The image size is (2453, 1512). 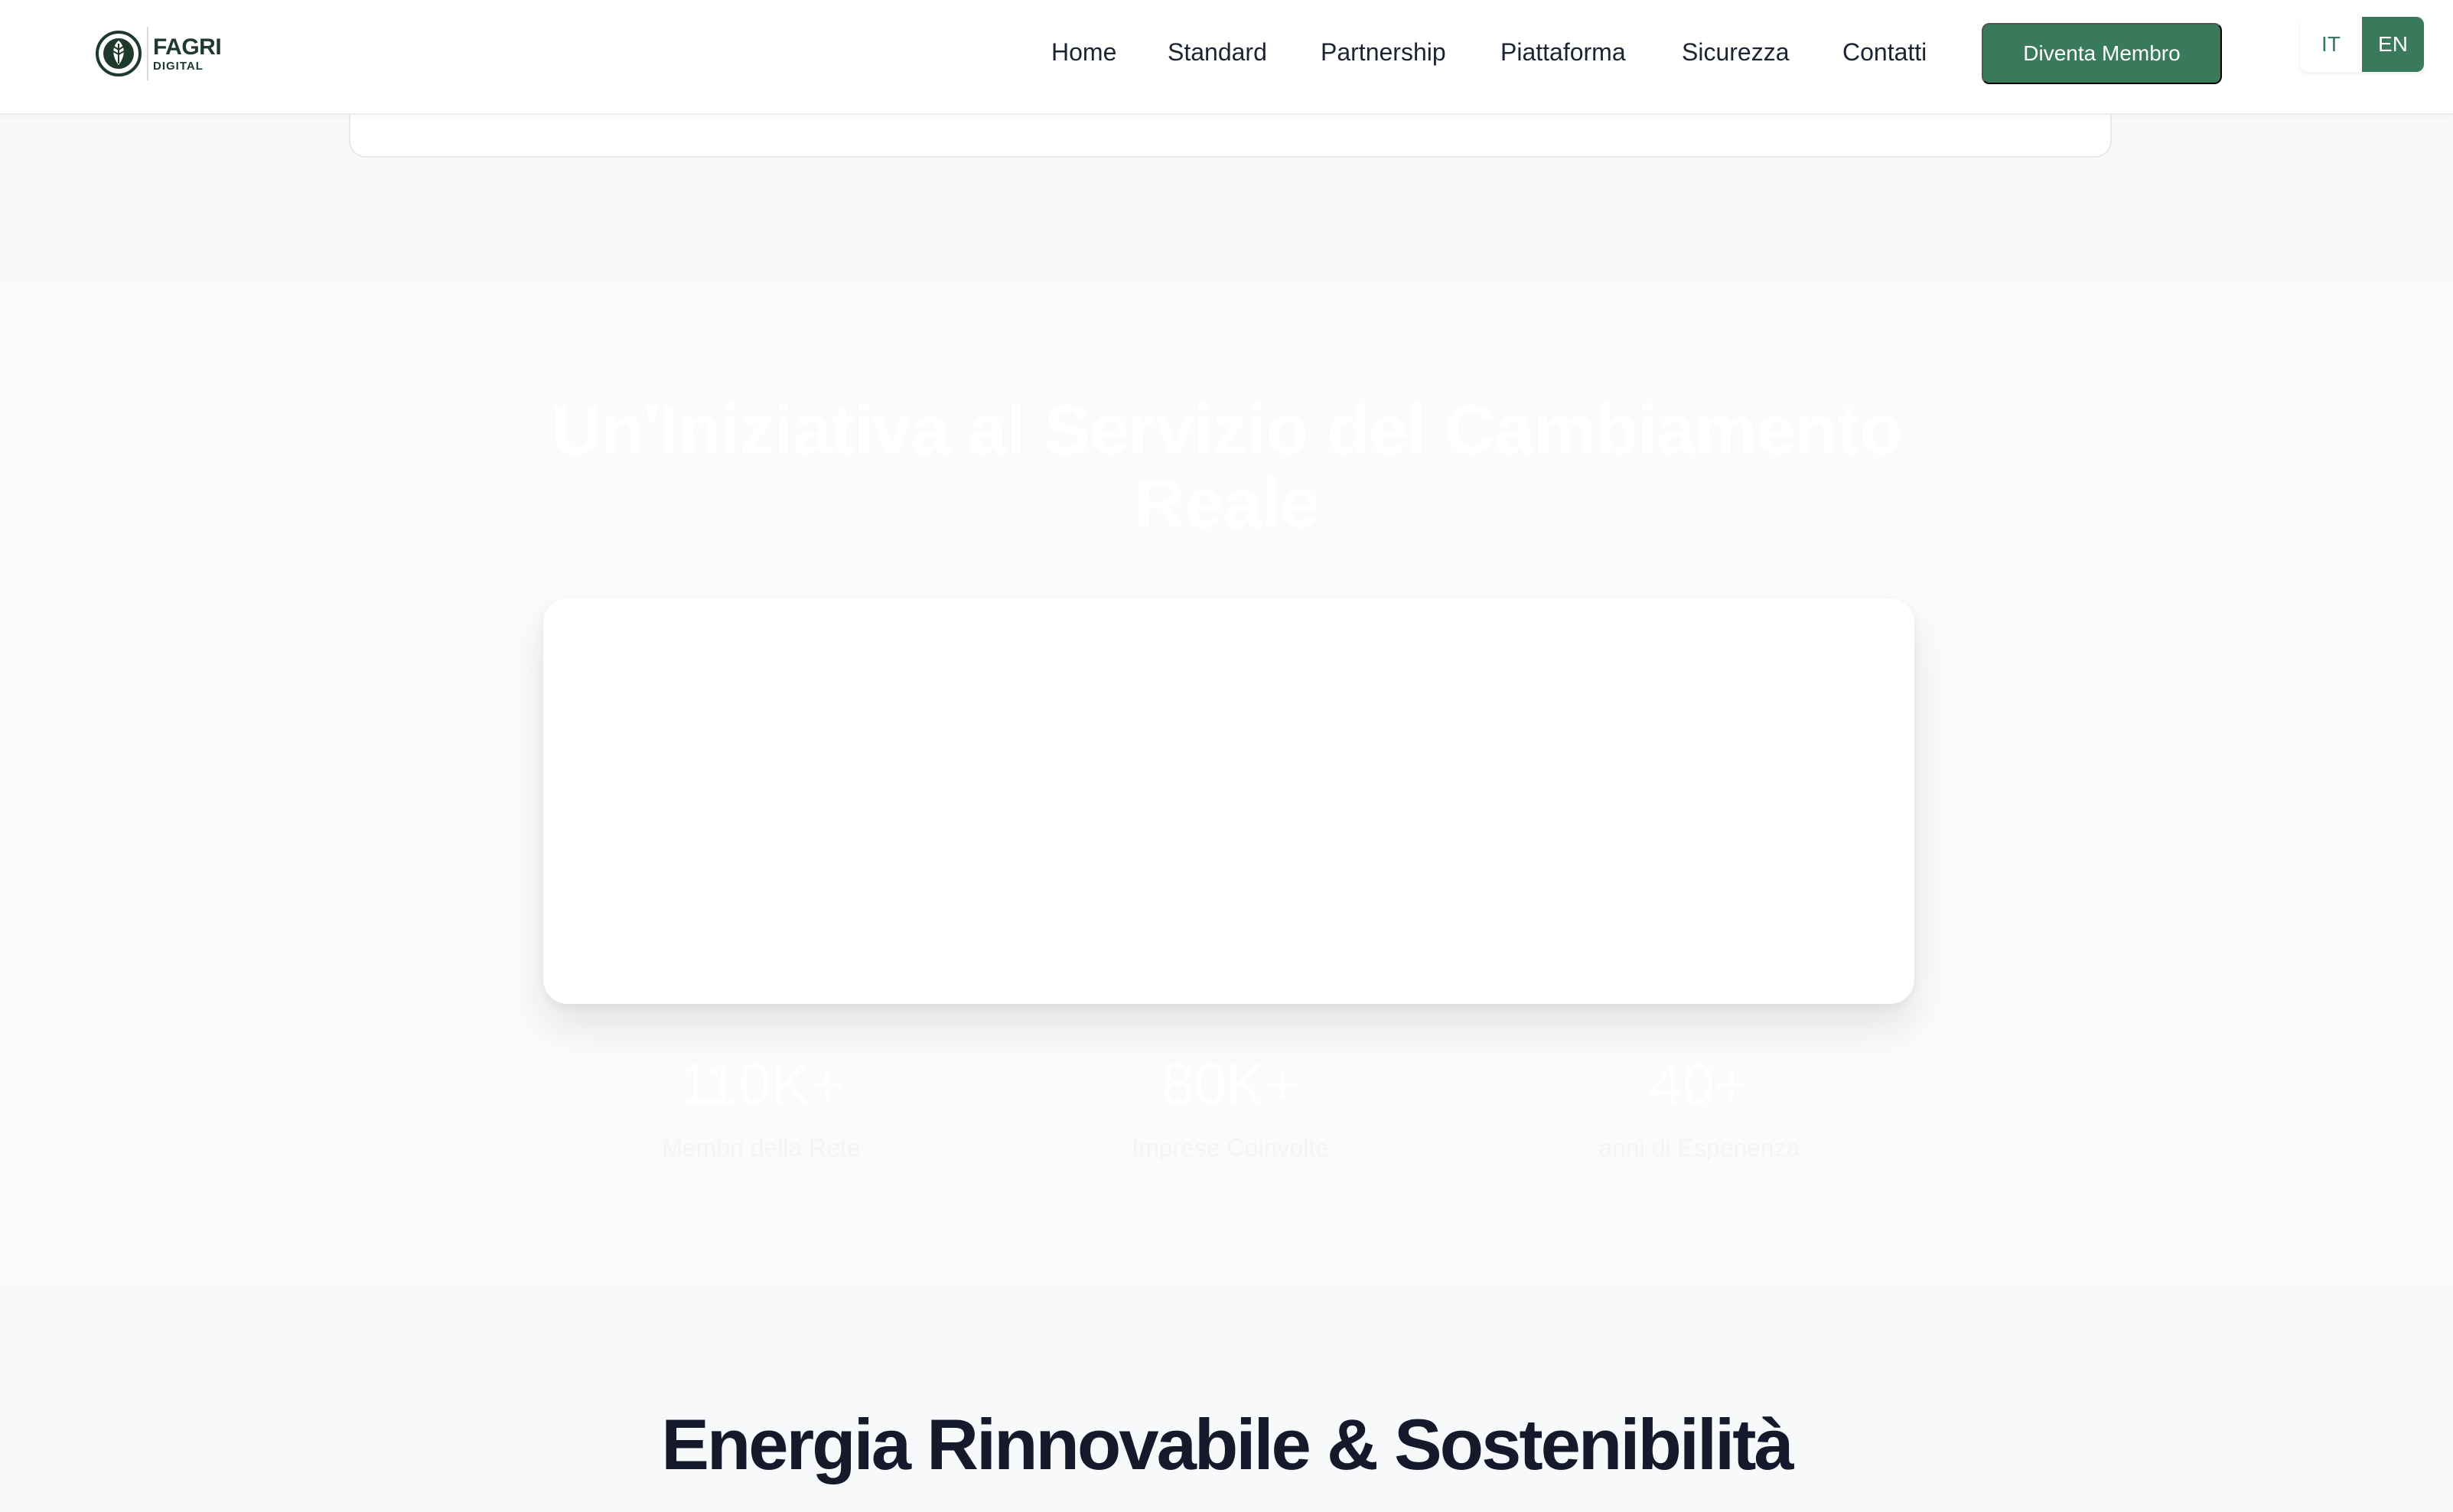 I want to click on stat-label: anni di Esperienza, so click(x=1699, y=1148).